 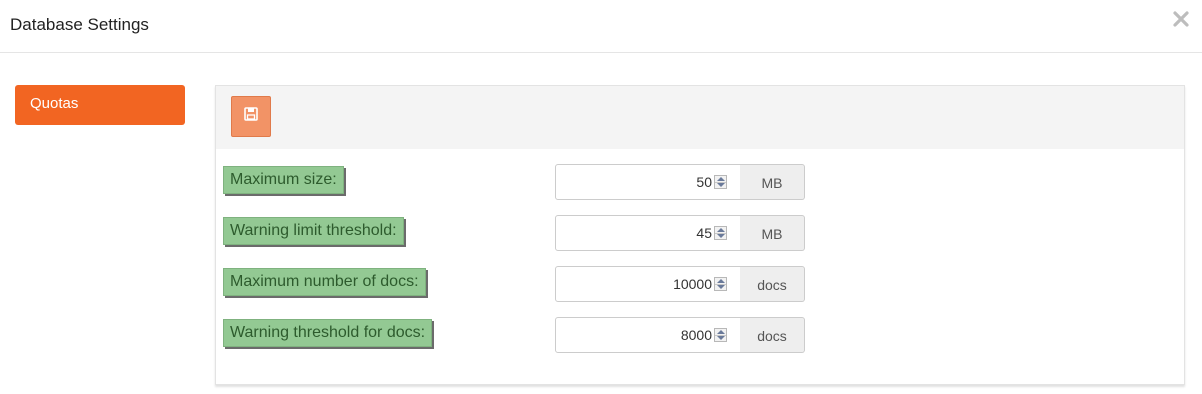 What do you see at coordinates (696, 335) in the screenshot?
I see `warning-docs-value: 8000` at bounding box center [696, 335].